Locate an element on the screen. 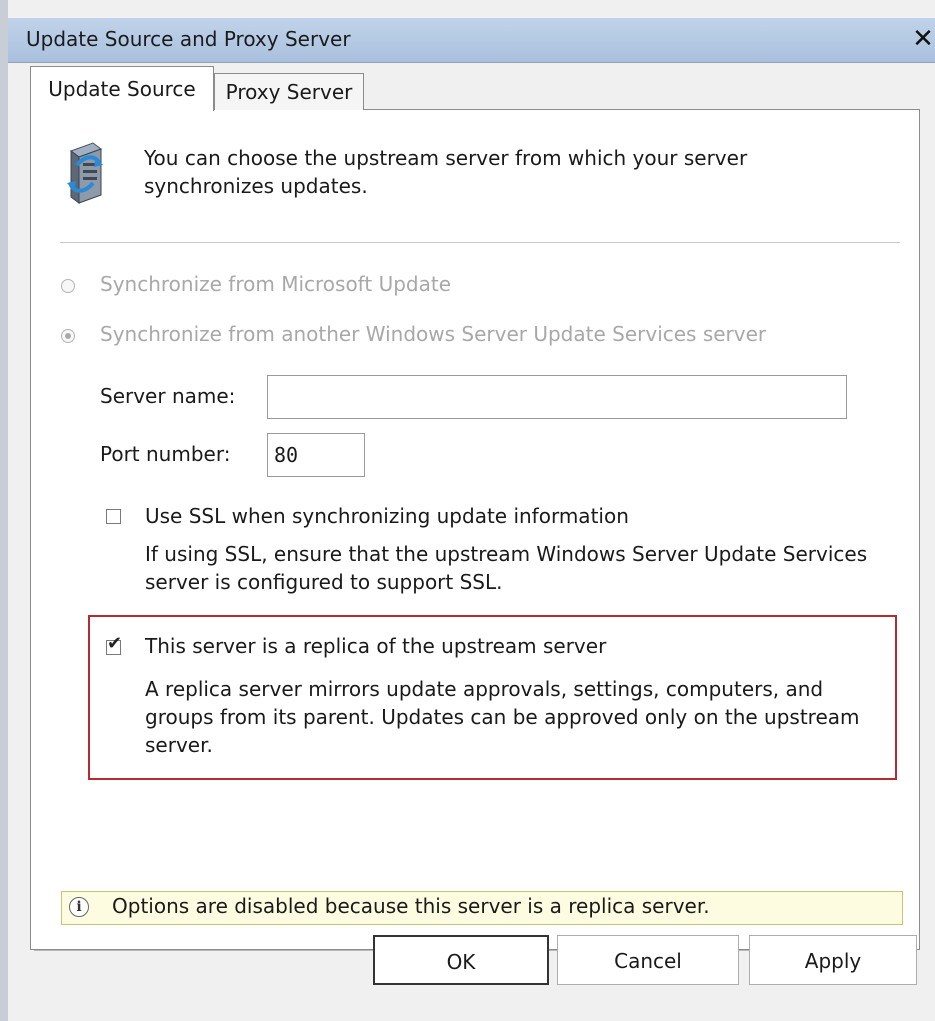 The width and height of the screenshot is (935, 1021). port-number-label: Port number: is located at coordinates (165, 454).